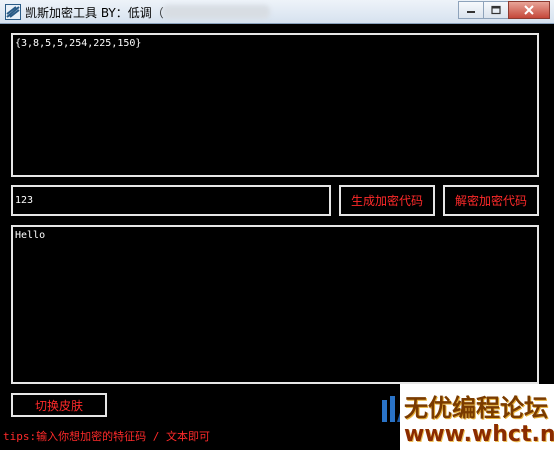  What do you see at coordinates (479, 434) in the screenshot?
I see `watermark-url: www.whct.net` at bounding box center [479, 434].